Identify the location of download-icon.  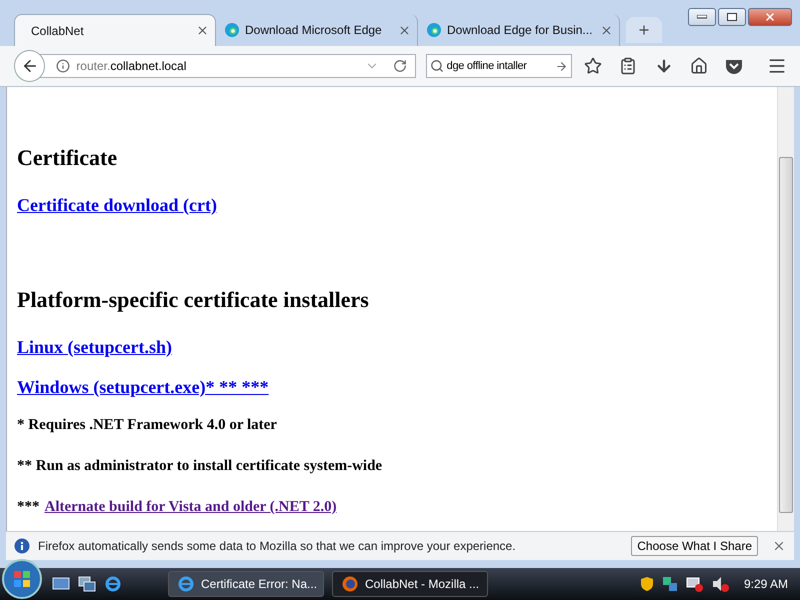
(663, 66).